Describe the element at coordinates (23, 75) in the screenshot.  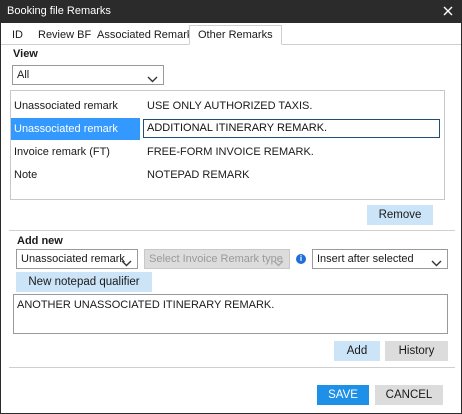
I see `view-filter-value: All` at that location.